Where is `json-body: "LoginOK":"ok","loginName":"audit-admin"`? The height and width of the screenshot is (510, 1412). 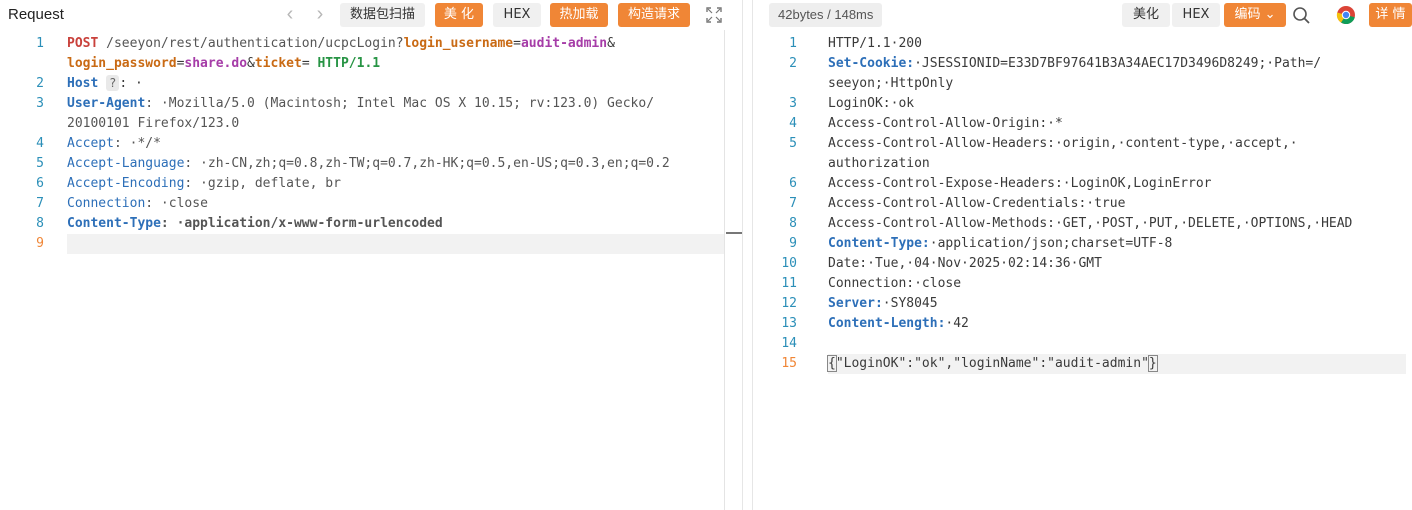 json-body: "LoginOK":"ok","loginName":"audit-admin" is located at coordinates (992, 363).